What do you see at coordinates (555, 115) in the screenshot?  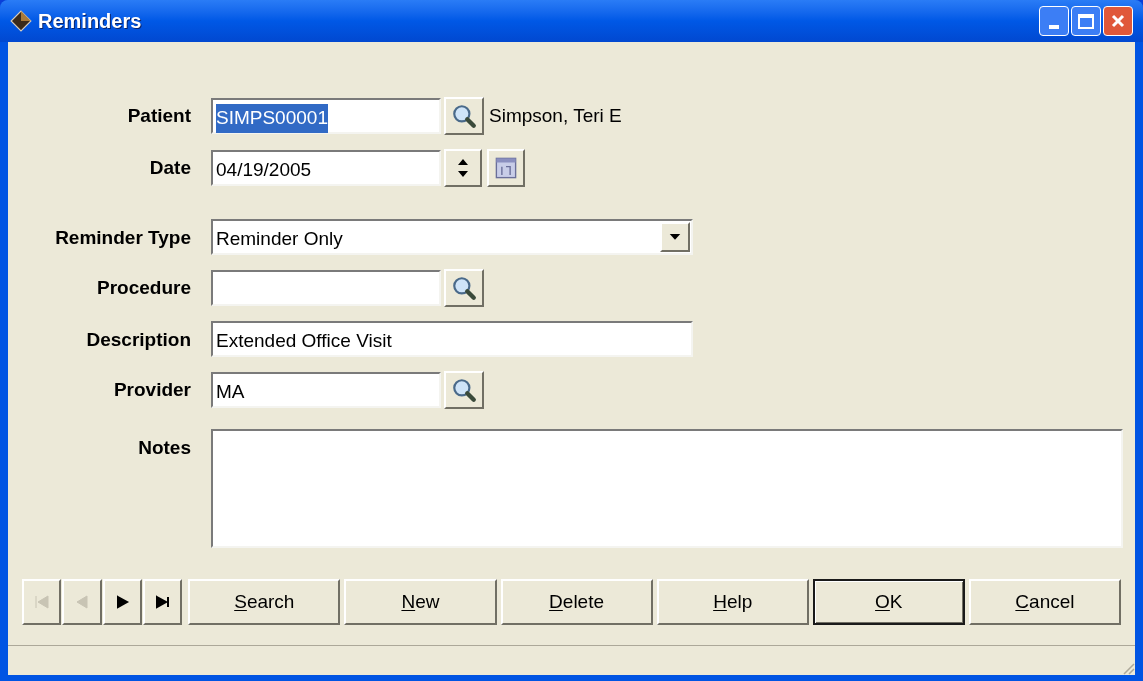 I see `patient-name: Simpson, Teri E` at bounding box center [555, 115].